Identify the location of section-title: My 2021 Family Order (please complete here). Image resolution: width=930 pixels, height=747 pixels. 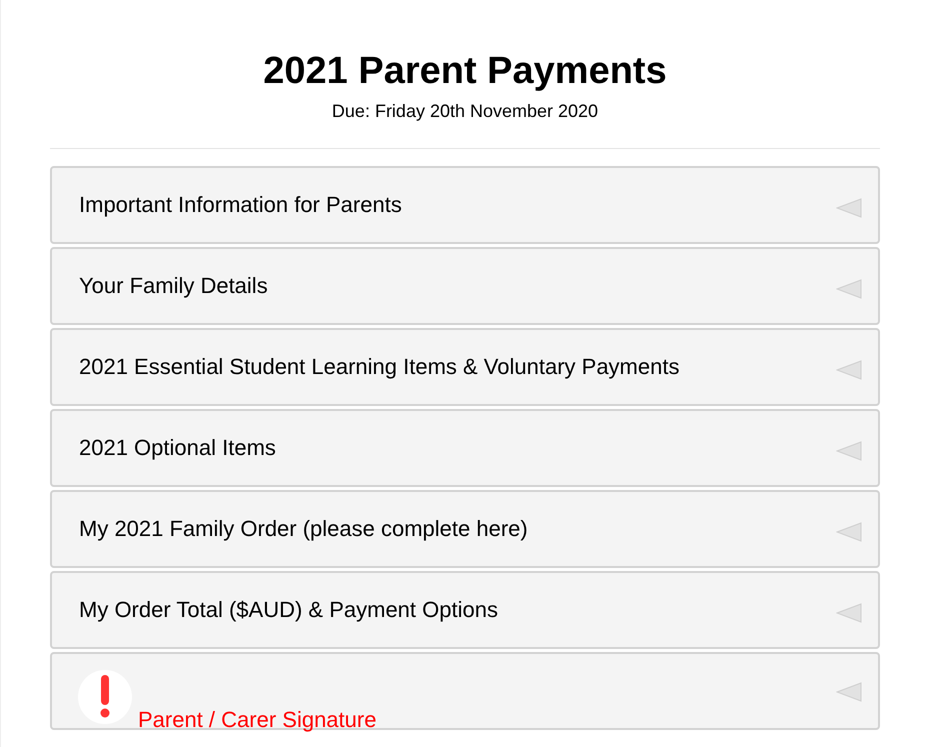
(304, 529).